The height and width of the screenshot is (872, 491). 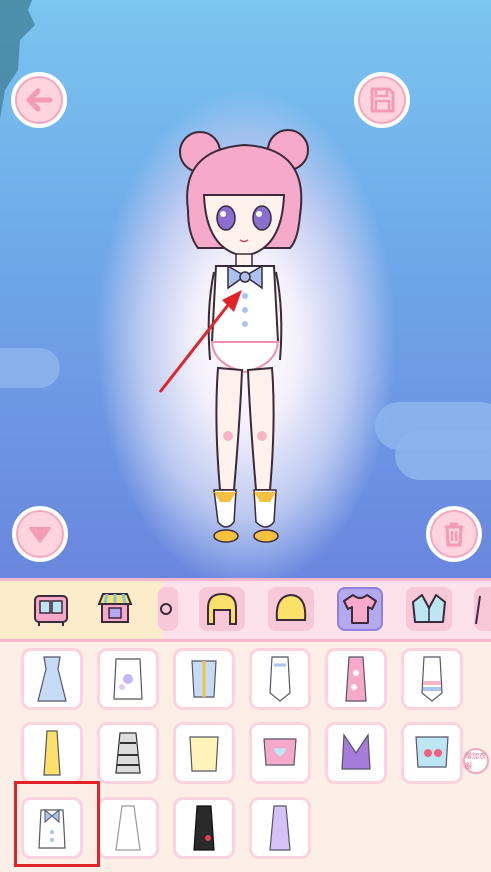 I want to click on category-shop, so click(x=115, y=609).